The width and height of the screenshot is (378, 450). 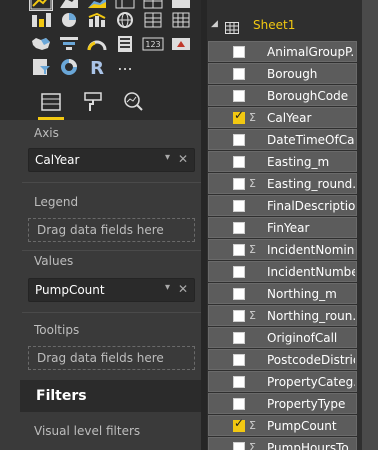 What do you see at coordinates (41, 44) in the screenshot?
I see `filled-map-icon` at bounding box center [41, 44].